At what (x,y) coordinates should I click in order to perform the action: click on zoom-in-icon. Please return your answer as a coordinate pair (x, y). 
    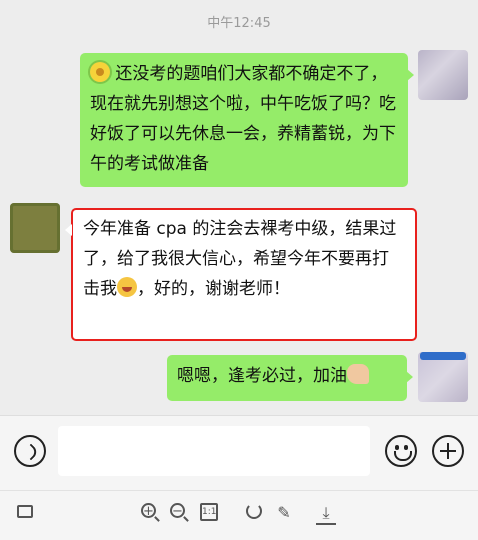
    Looking at the image, I should click on (148, 512).